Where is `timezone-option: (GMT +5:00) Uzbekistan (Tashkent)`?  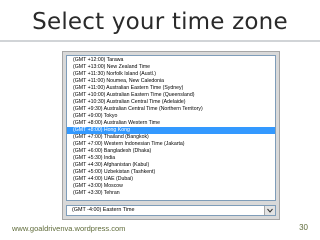
timezone-option: (GMT +5:00) Uzbekistan (Tashkent) is located at coordinates (171, 172).